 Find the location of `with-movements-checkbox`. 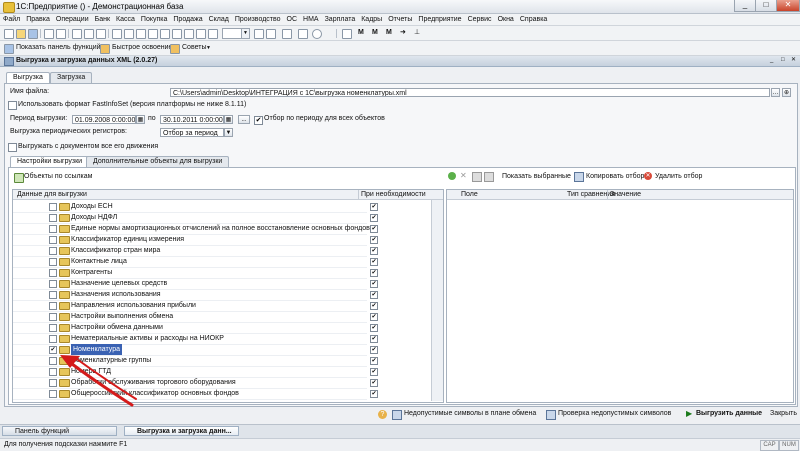

with-movements-checkbox is located at coordinates (12, 147).